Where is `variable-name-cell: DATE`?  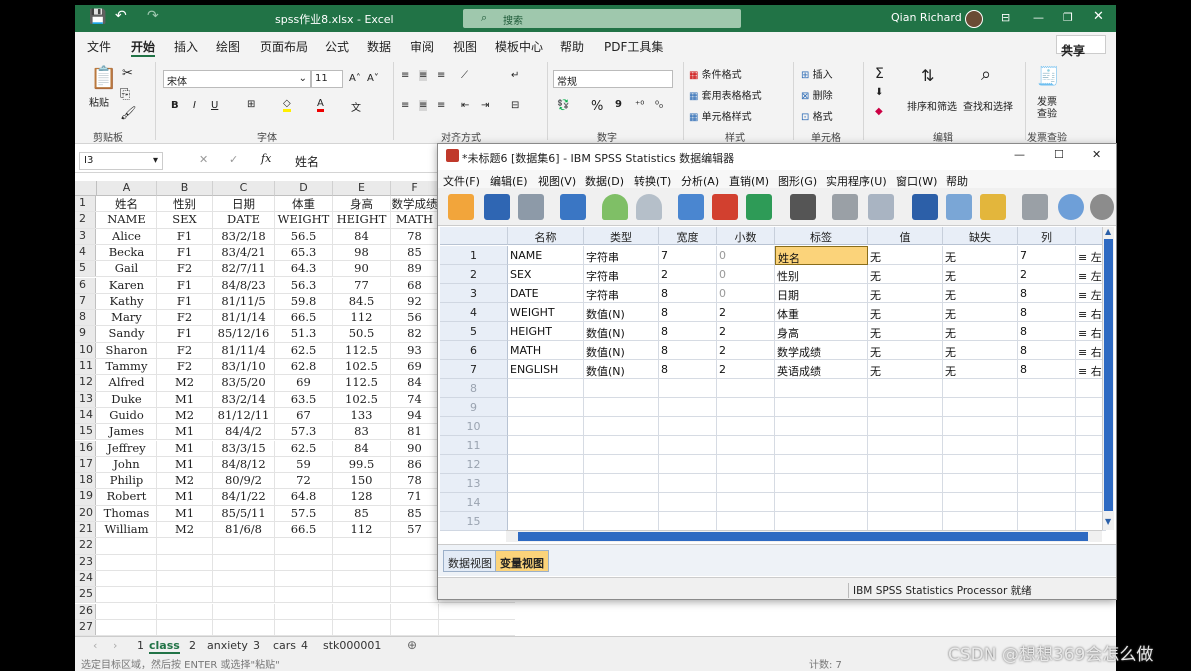 variable-name-cell: DATE is located at coordinates (546, 293).